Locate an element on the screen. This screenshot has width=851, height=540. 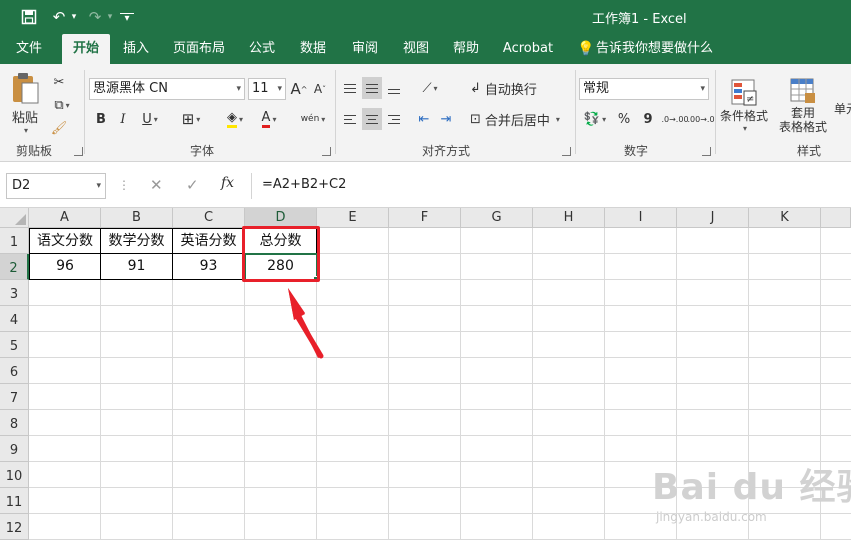
tab-home: 开始 is located at coordinates (86, 49).